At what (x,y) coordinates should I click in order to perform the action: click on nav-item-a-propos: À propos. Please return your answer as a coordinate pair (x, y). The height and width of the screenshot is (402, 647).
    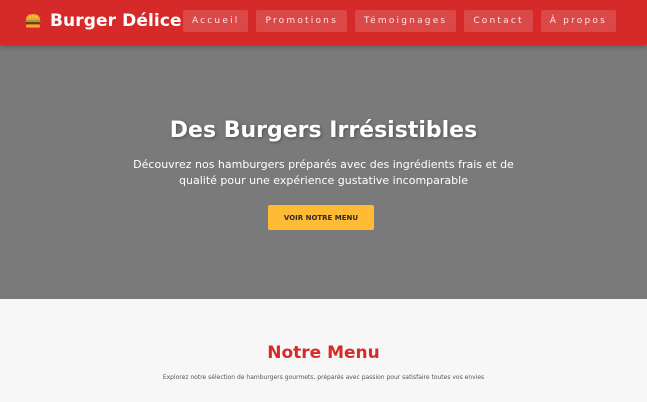
    Looking at the image, I should click on (578, 21).